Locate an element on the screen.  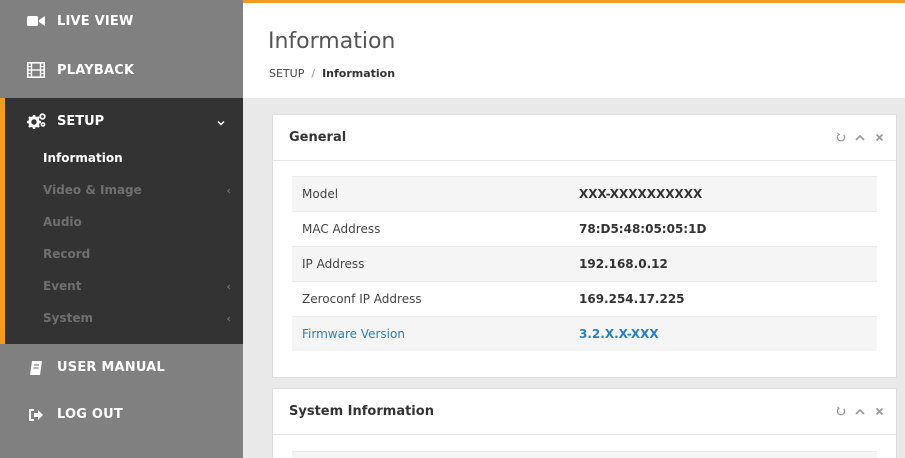
nav-log-out: LOG OUT is located at coordinates (121, 414).